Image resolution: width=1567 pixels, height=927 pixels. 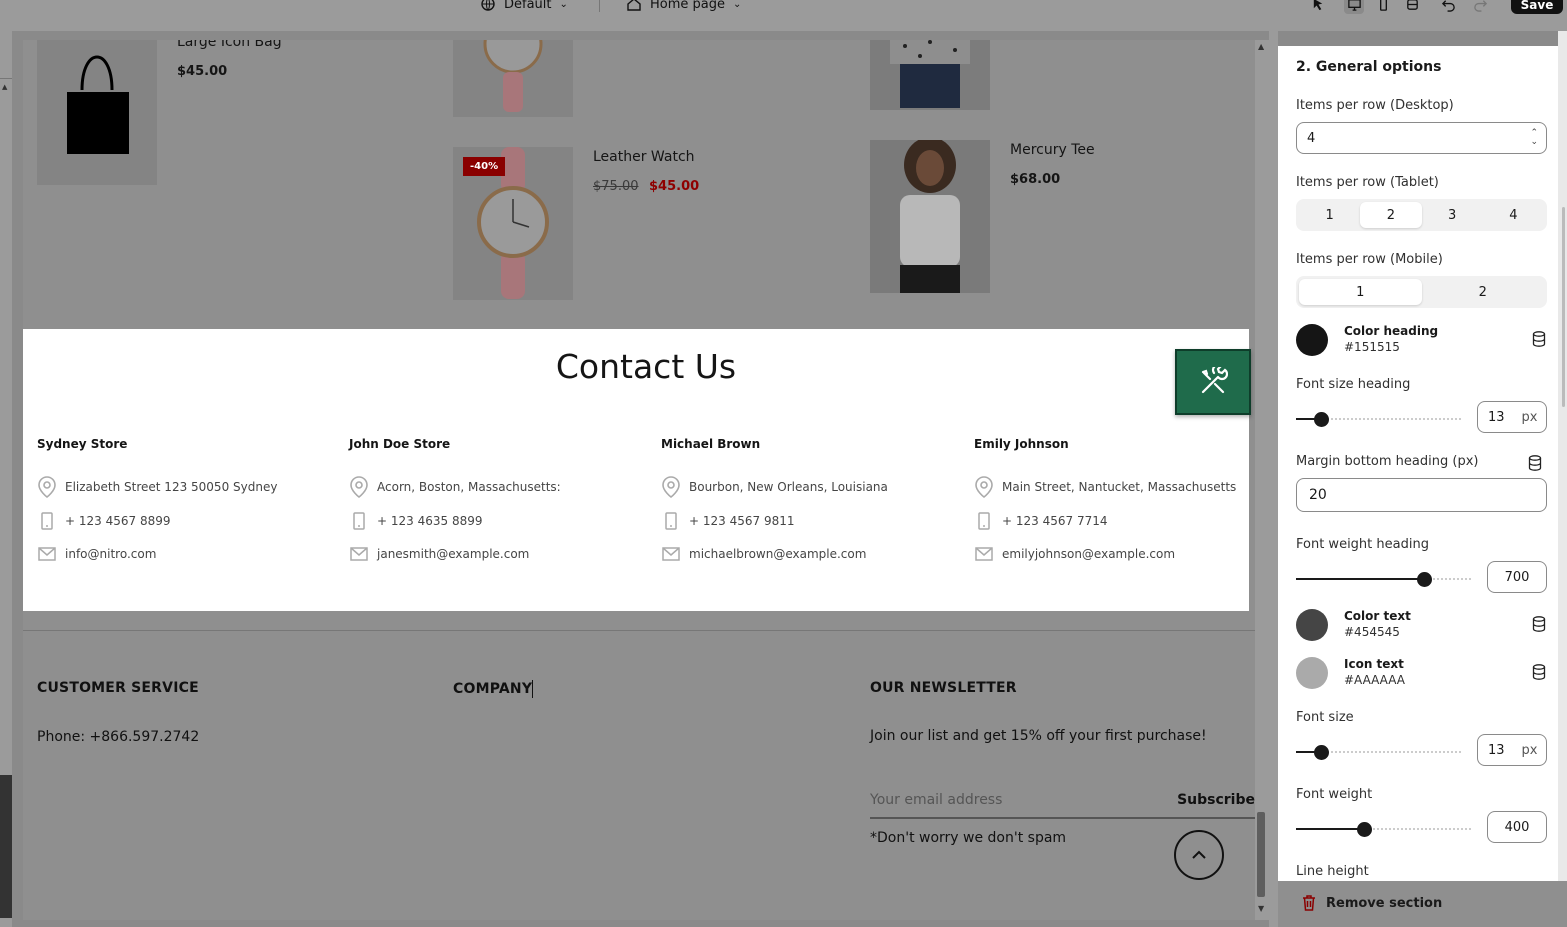 I want to click on phone-text: + 123 4567 7714, so click(x=1055, y=521).